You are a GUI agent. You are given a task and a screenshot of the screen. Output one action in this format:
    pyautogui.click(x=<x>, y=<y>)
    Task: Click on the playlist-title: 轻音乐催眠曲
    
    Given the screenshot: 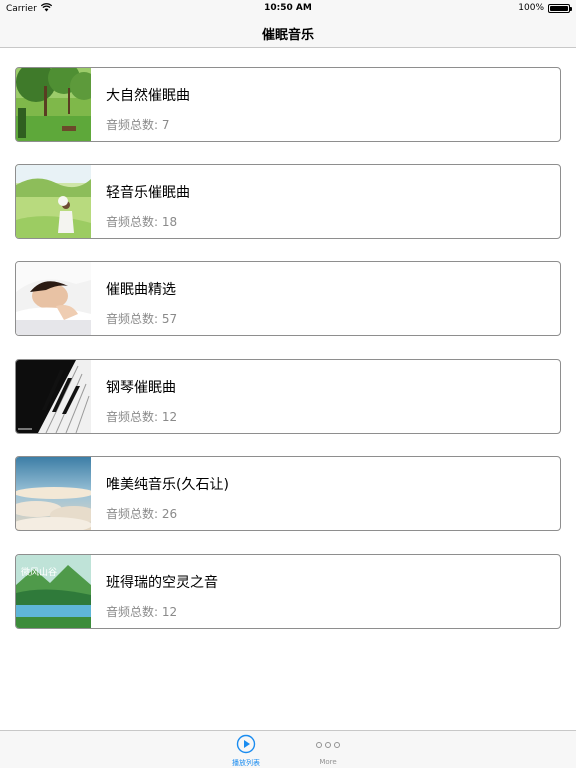 What is the action you would take?
    pyautogui.click(x=148, y=193)
    